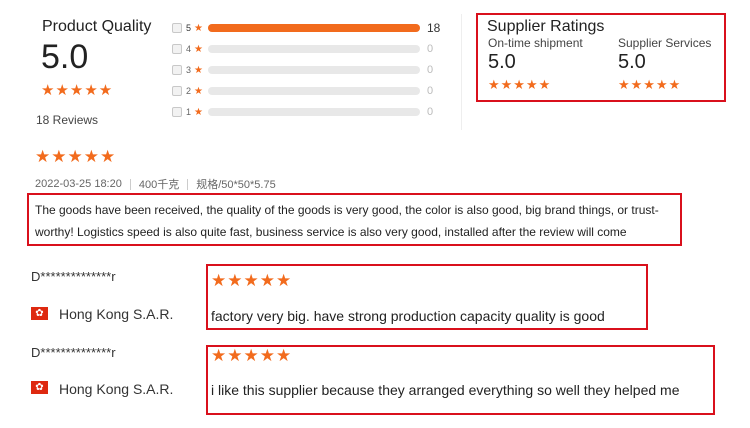 This screenshot has height=428, width=750. I want to click on star-level: 4, so click(189, 49).